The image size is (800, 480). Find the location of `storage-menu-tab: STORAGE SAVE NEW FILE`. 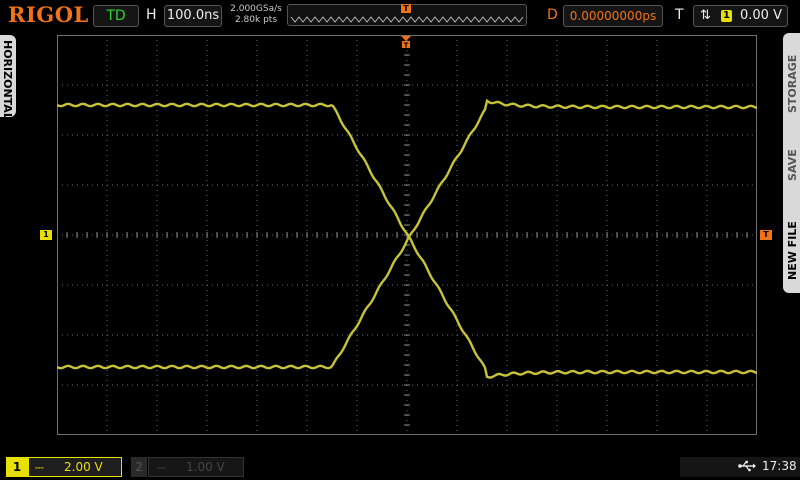

storage-menu-tab: STORAGE SAVE NEW FILE is located at coordinates (791, 163).